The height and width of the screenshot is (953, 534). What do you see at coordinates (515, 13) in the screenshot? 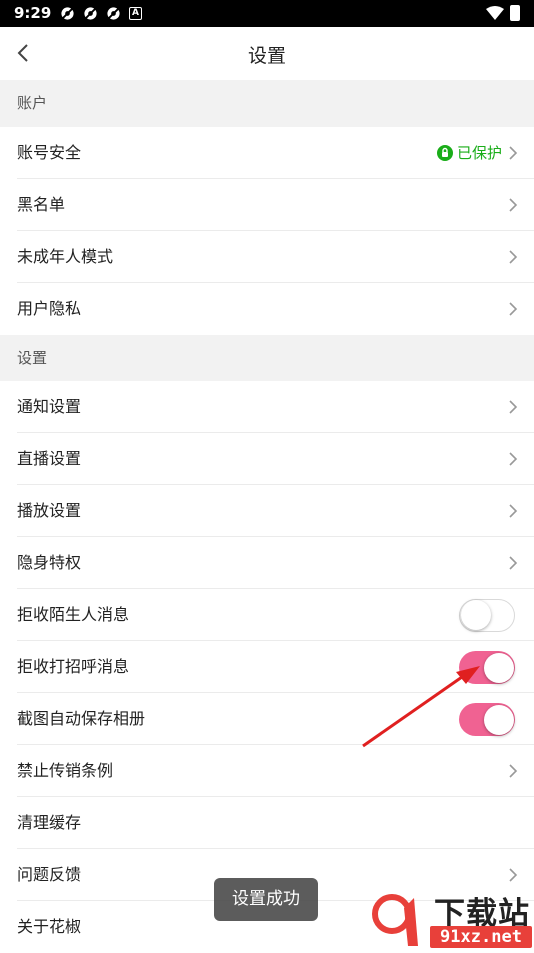
I see `battery-icon` at bounding box center [515, 13].